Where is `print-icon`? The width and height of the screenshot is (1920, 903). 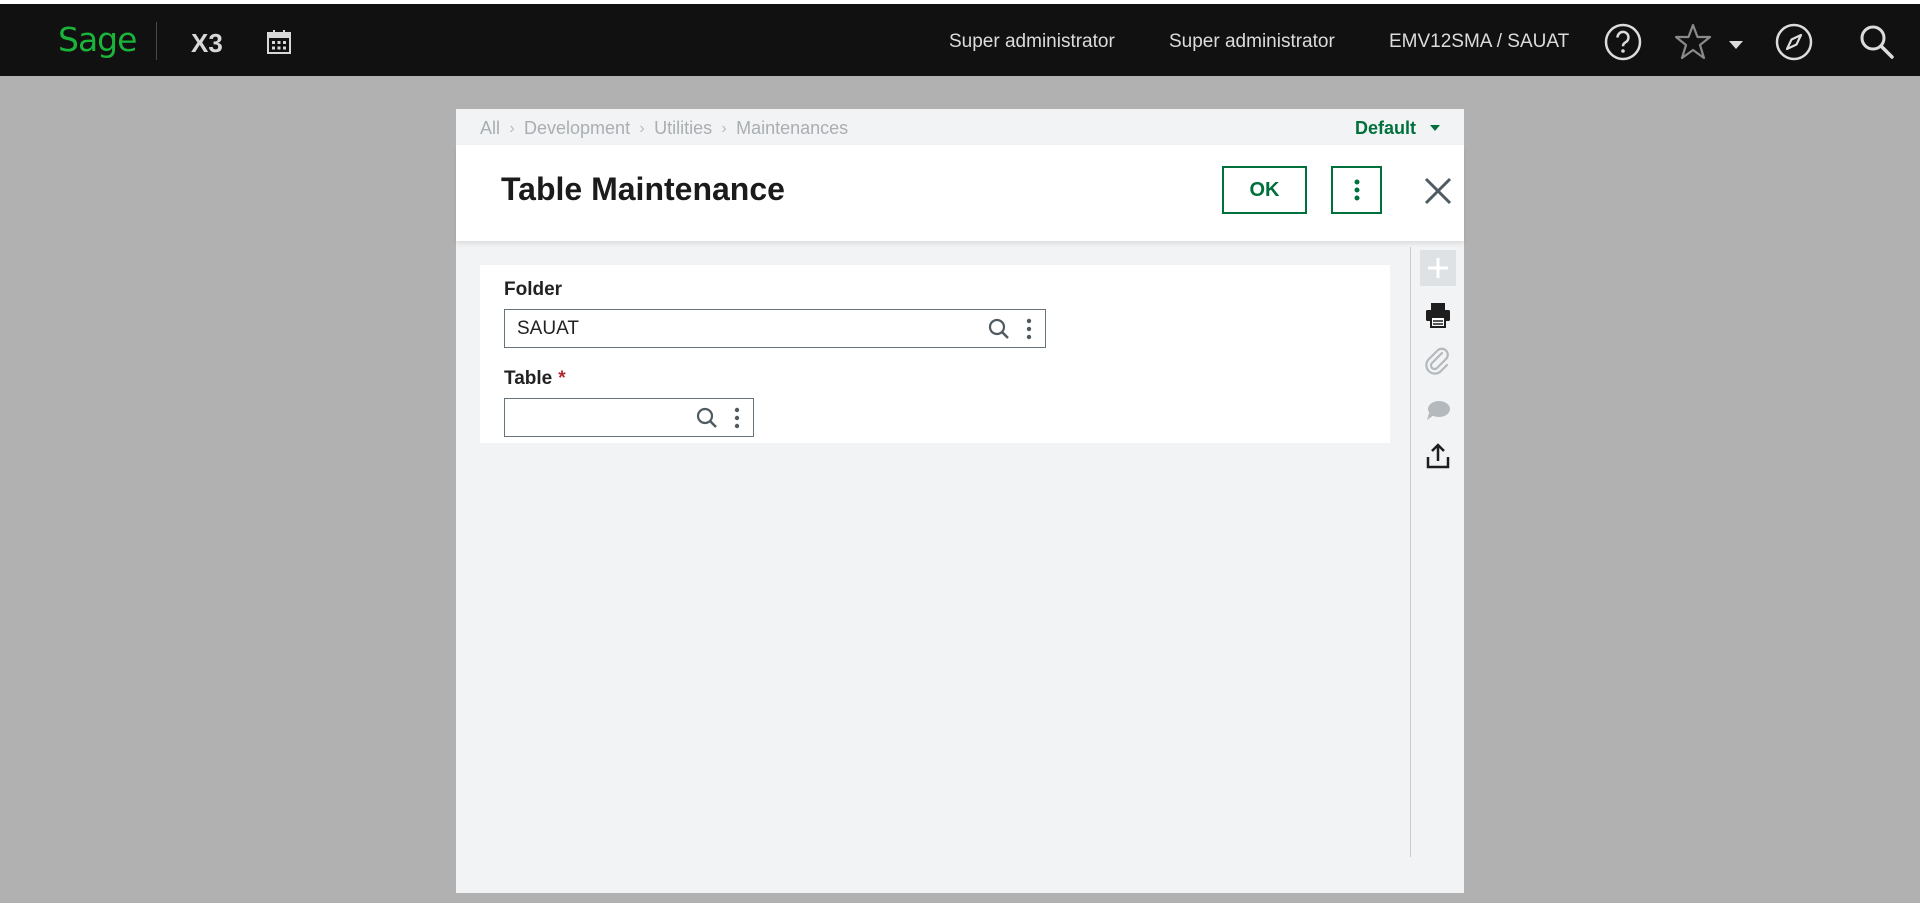
print-icon is located at coordinates (1438, 315).